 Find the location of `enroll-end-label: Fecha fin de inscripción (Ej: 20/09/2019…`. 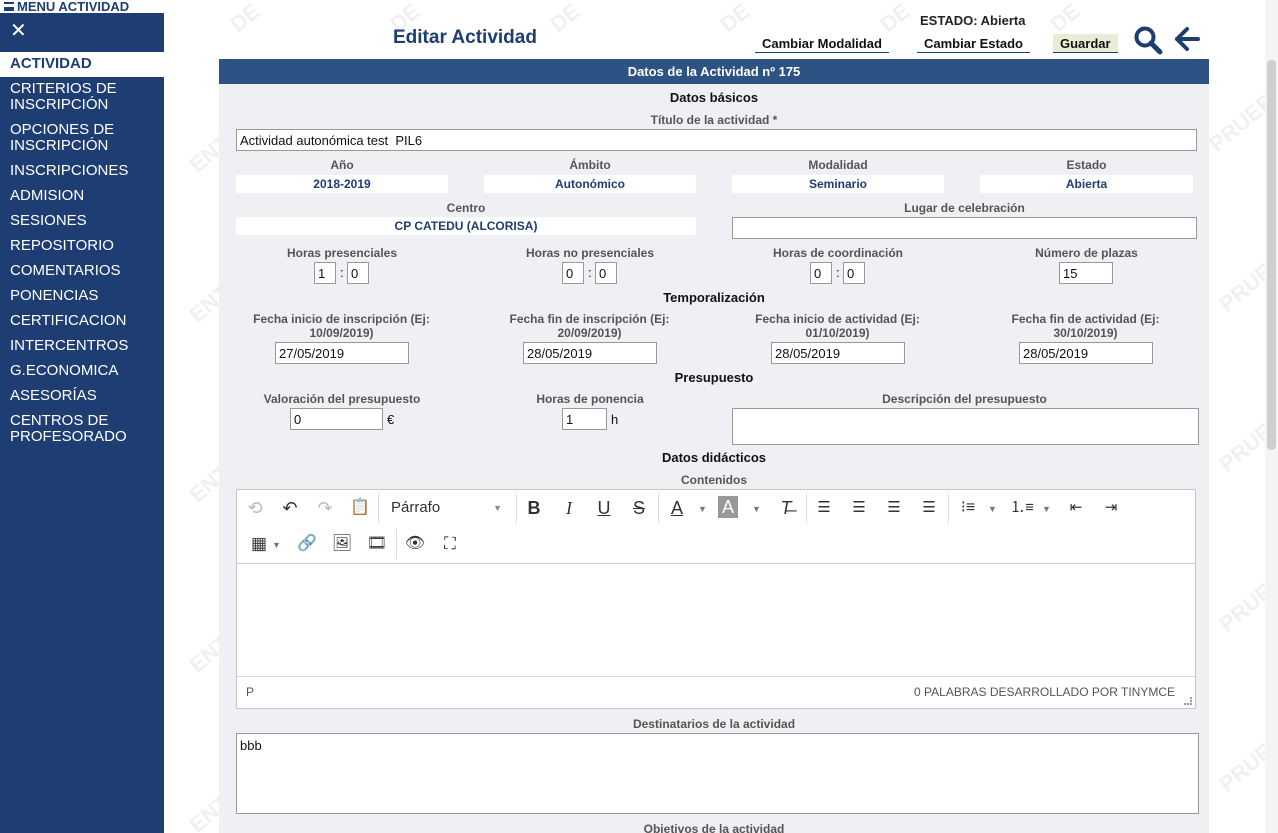

enroll-end-label: Fecha fin de inscripción (Ej: 20/09/2019… is located at coordinates (589, 326).